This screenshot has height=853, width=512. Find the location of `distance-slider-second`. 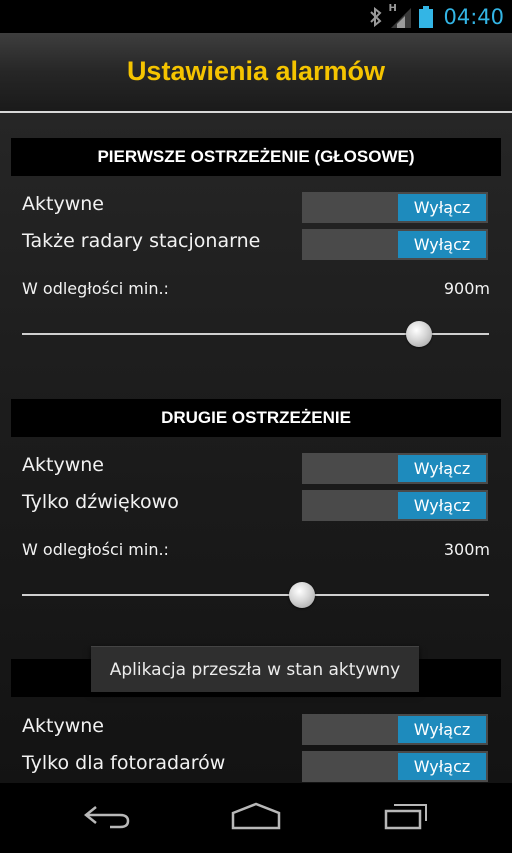

distance-slider-second is located at coordinates (255, 595).